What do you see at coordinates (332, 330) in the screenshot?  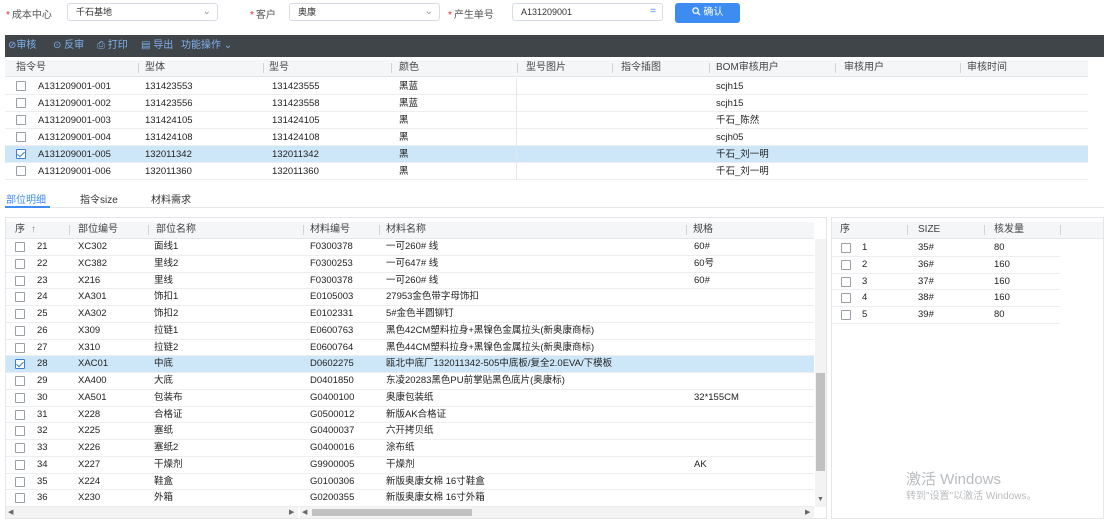 I see `material-code-cell: E0600763` at bounding box center [332, 330].